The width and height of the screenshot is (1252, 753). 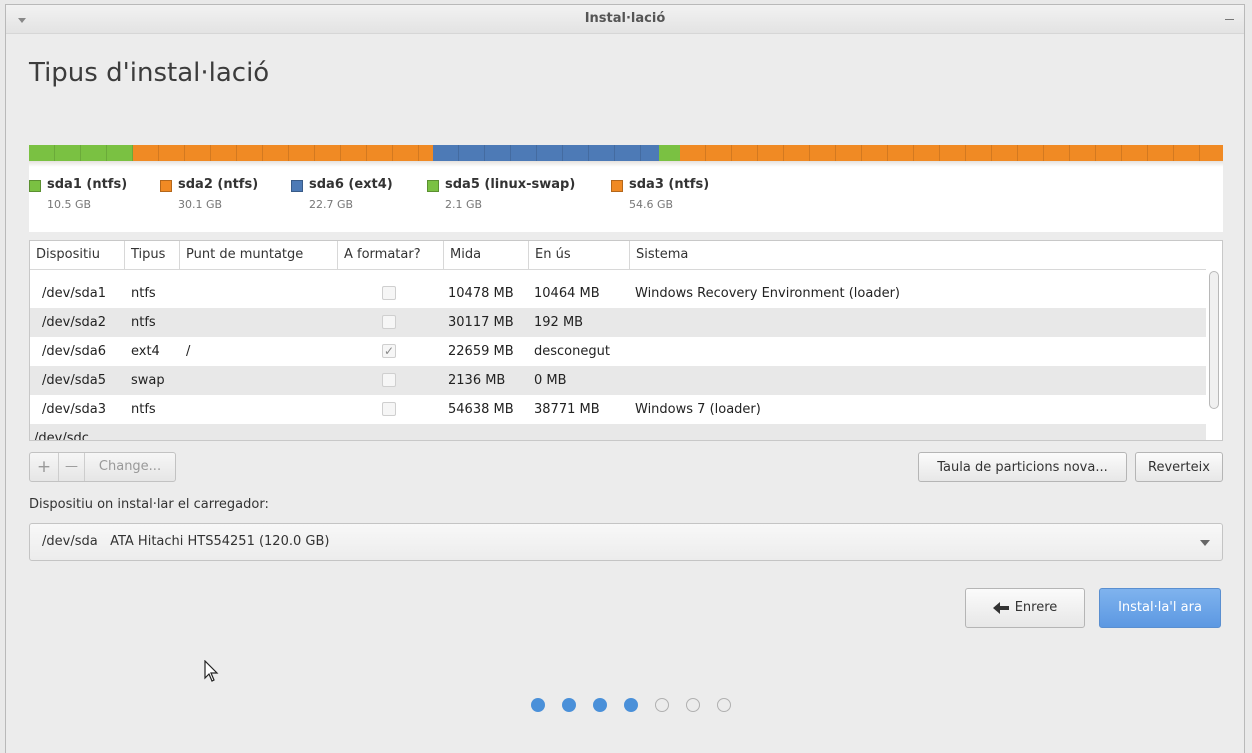 I want to click on bootloader-selected-value: /dev/sda ATA Hitachi HTS54251 (120.0 GB), so click(x=186, y=541).